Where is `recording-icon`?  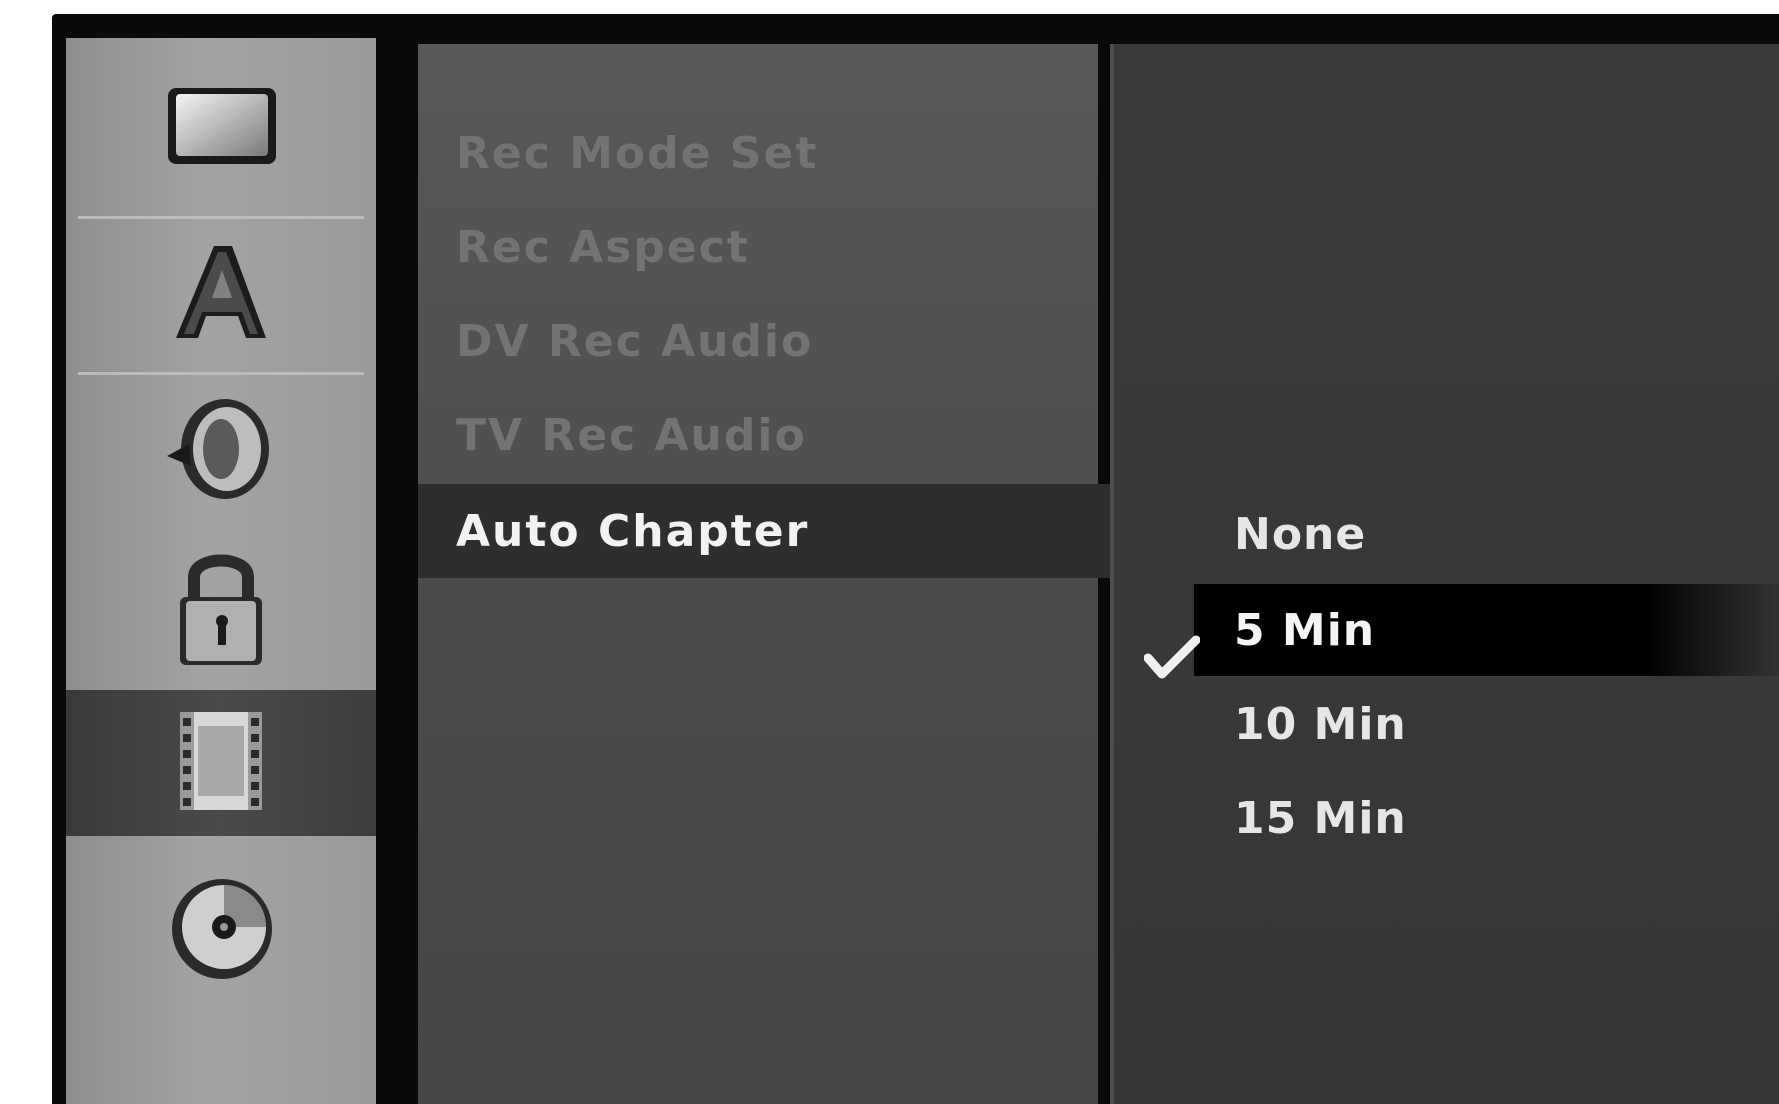
recording-icon is located at coordinates (221, 763).